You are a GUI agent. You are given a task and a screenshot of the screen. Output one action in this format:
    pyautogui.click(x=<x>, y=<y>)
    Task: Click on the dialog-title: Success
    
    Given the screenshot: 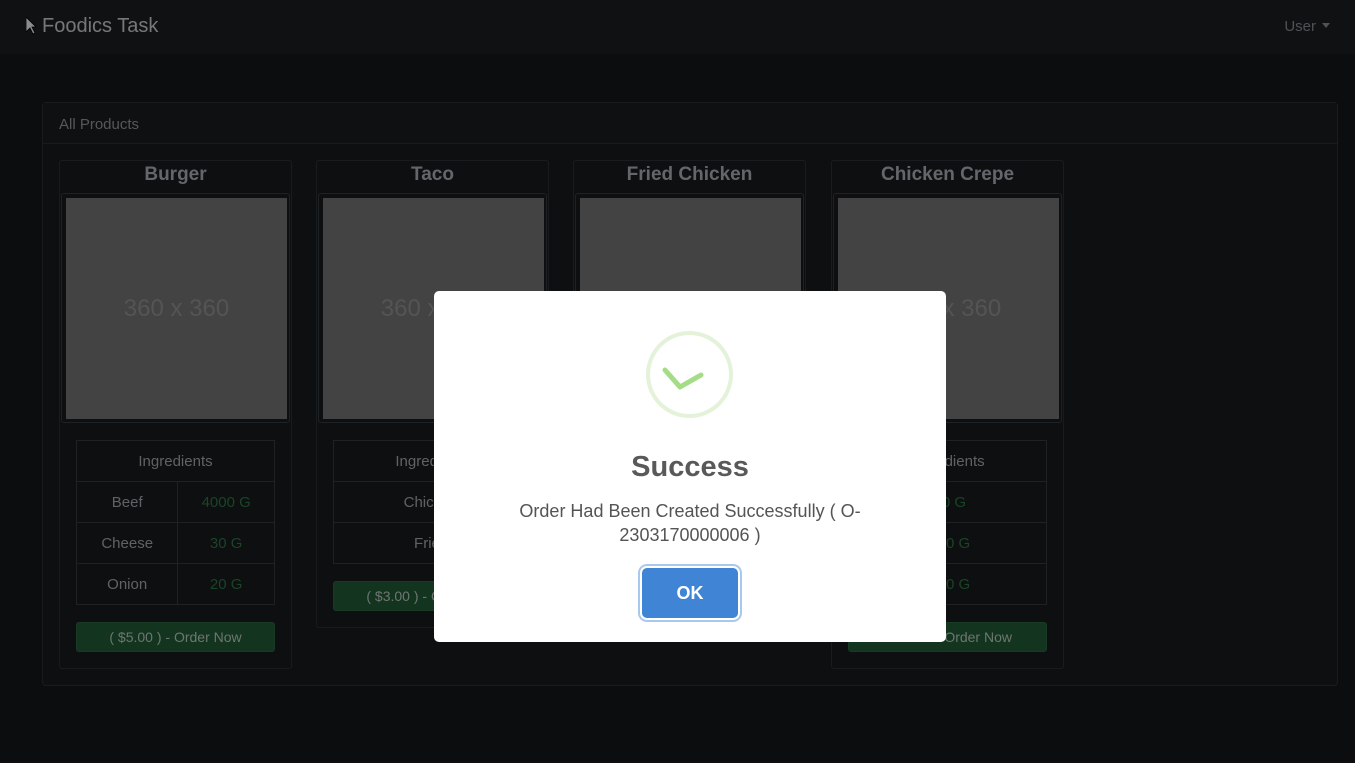 What is the action you would take?
    pyautogui.click(x=690, y=467)
    